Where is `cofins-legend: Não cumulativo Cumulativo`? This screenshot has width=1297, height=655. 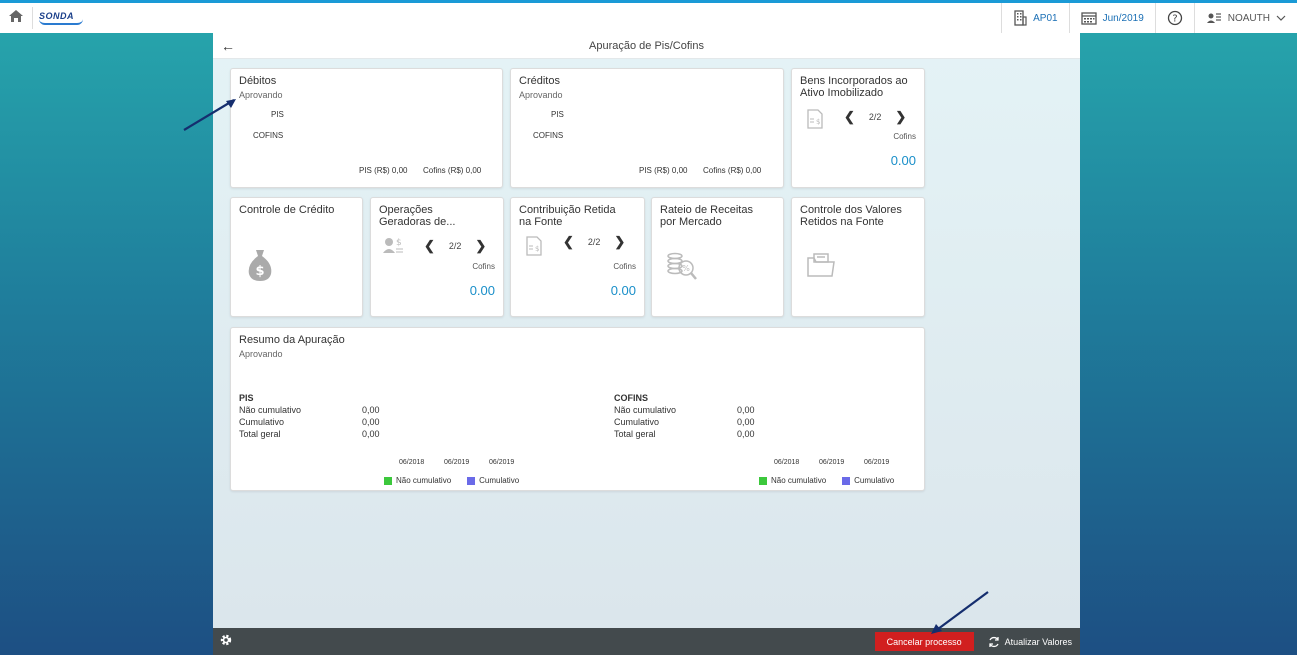 cofins-legend: Não cumulativo Cumulativo is located at coordinates (826, 480).